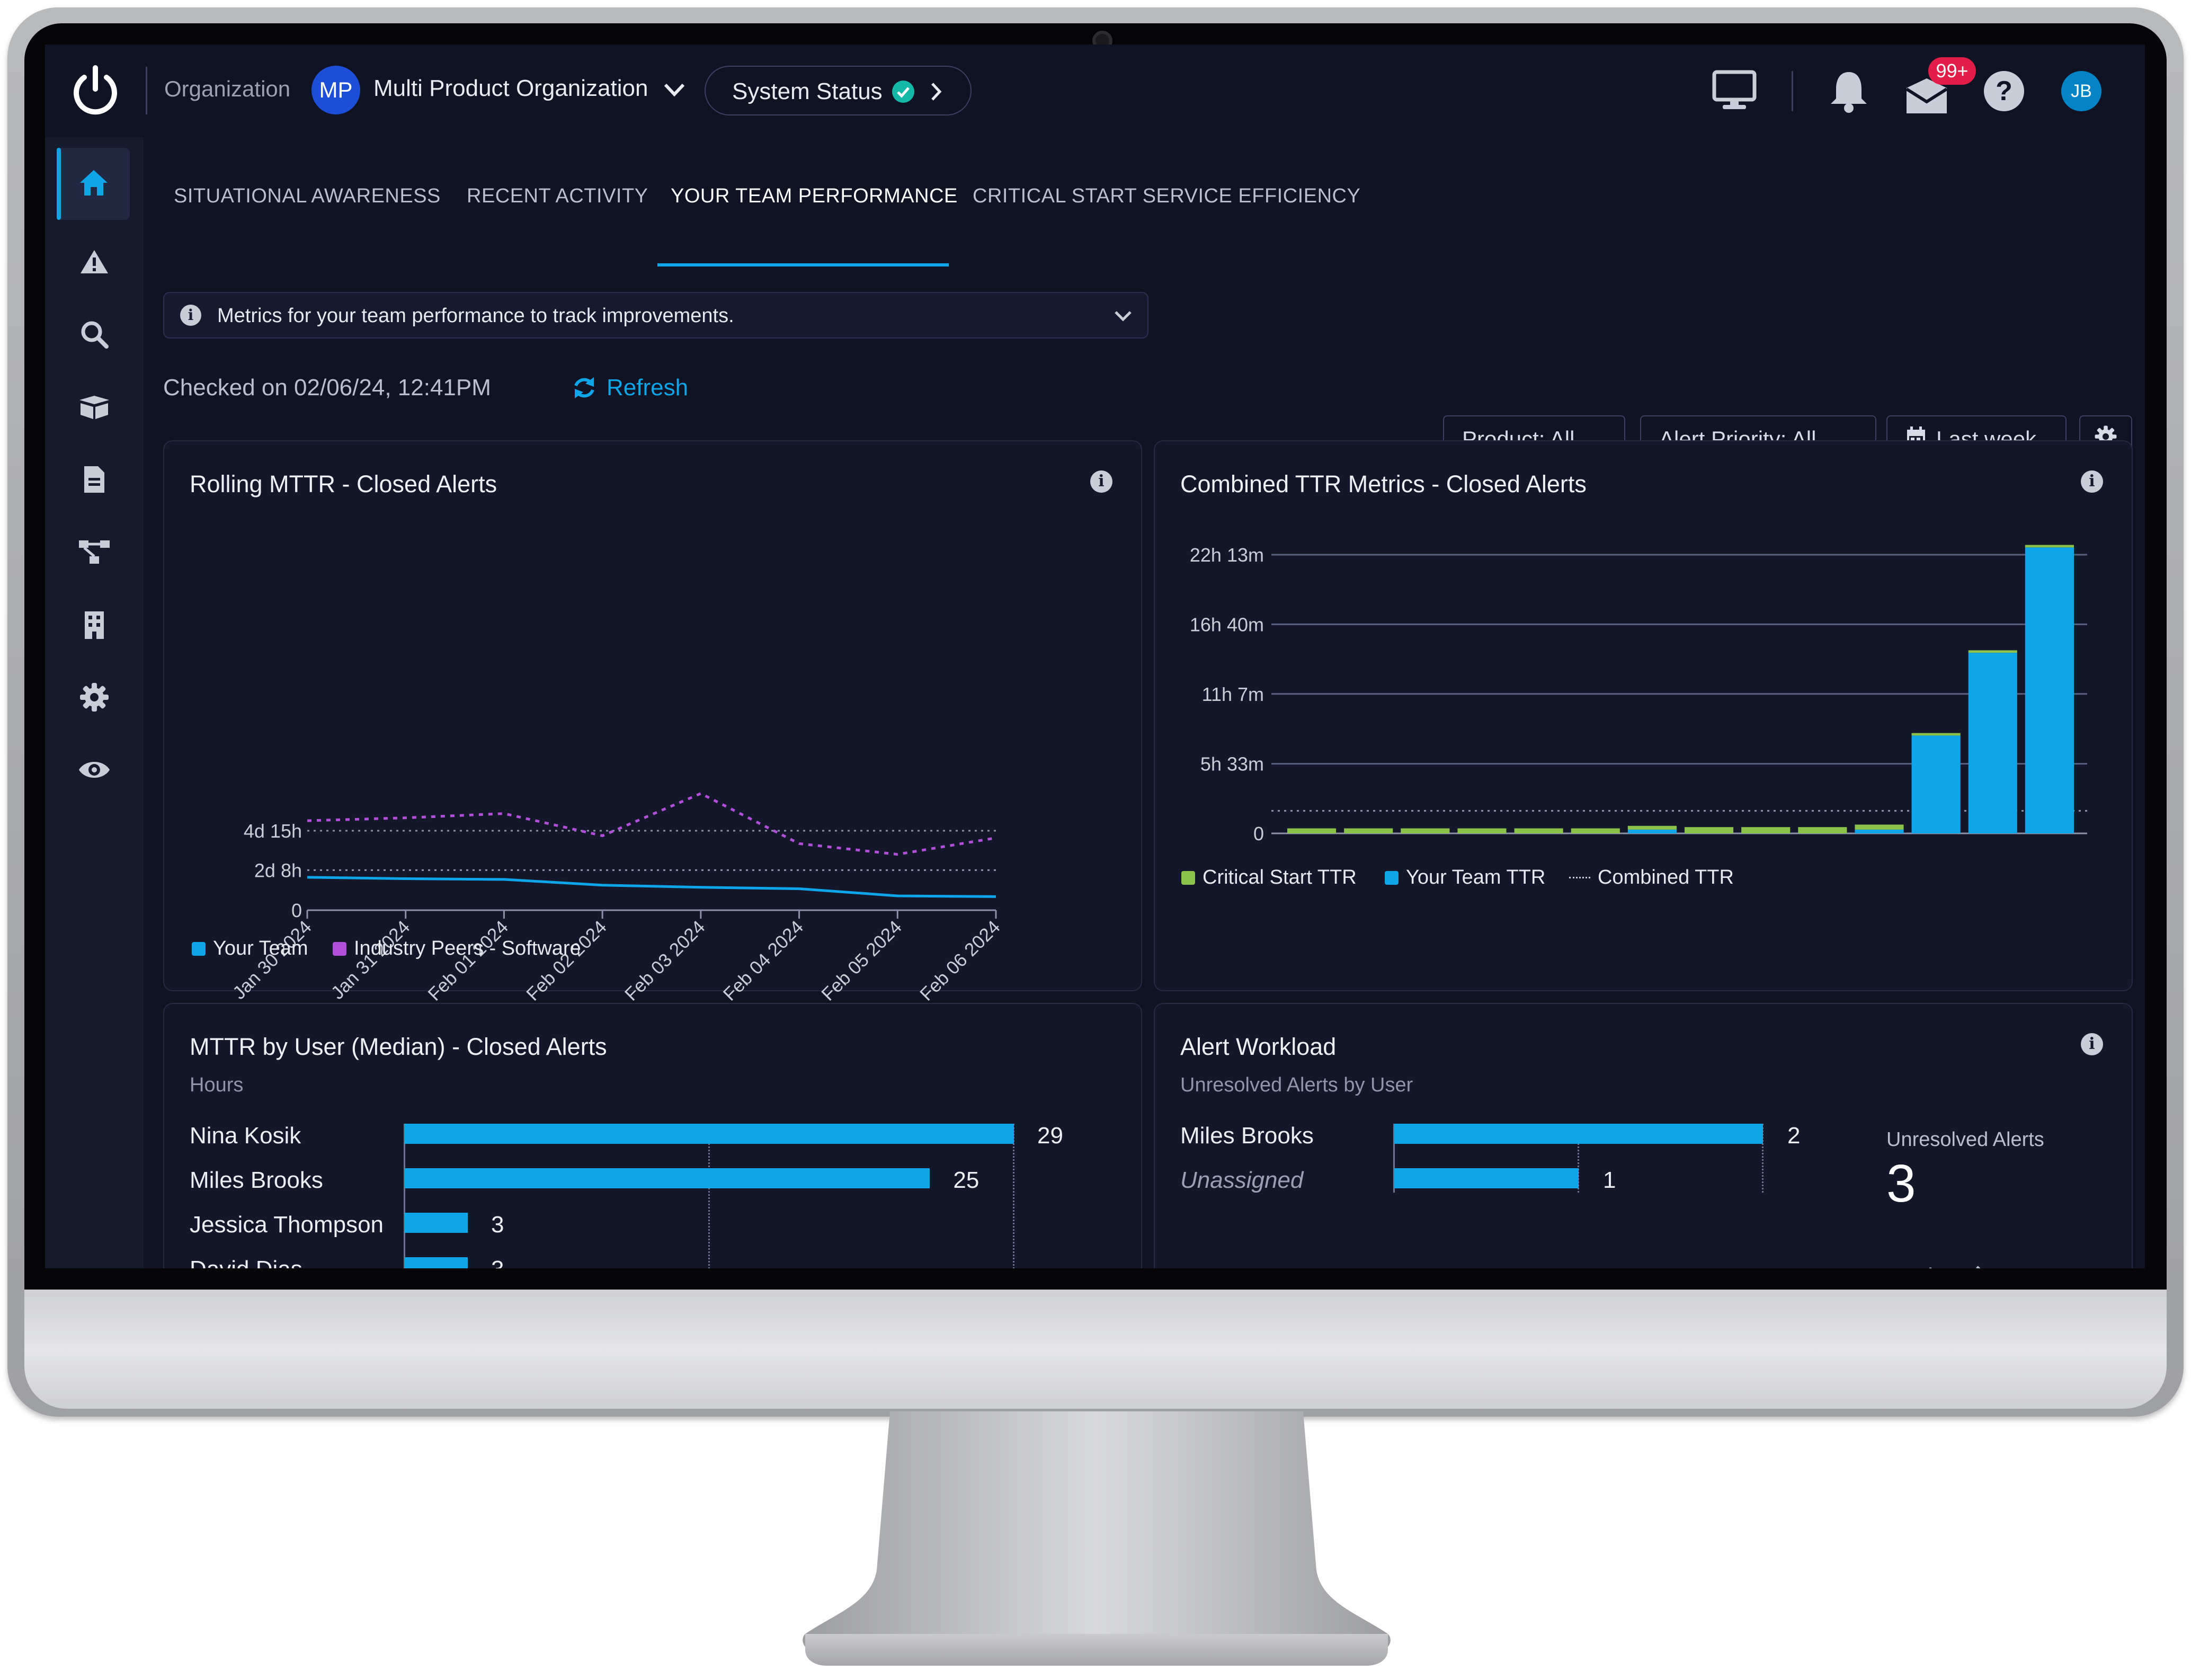  Describe the element at coordinates (1849, 93) in the screenshot. I see `bell-icon` at that location.